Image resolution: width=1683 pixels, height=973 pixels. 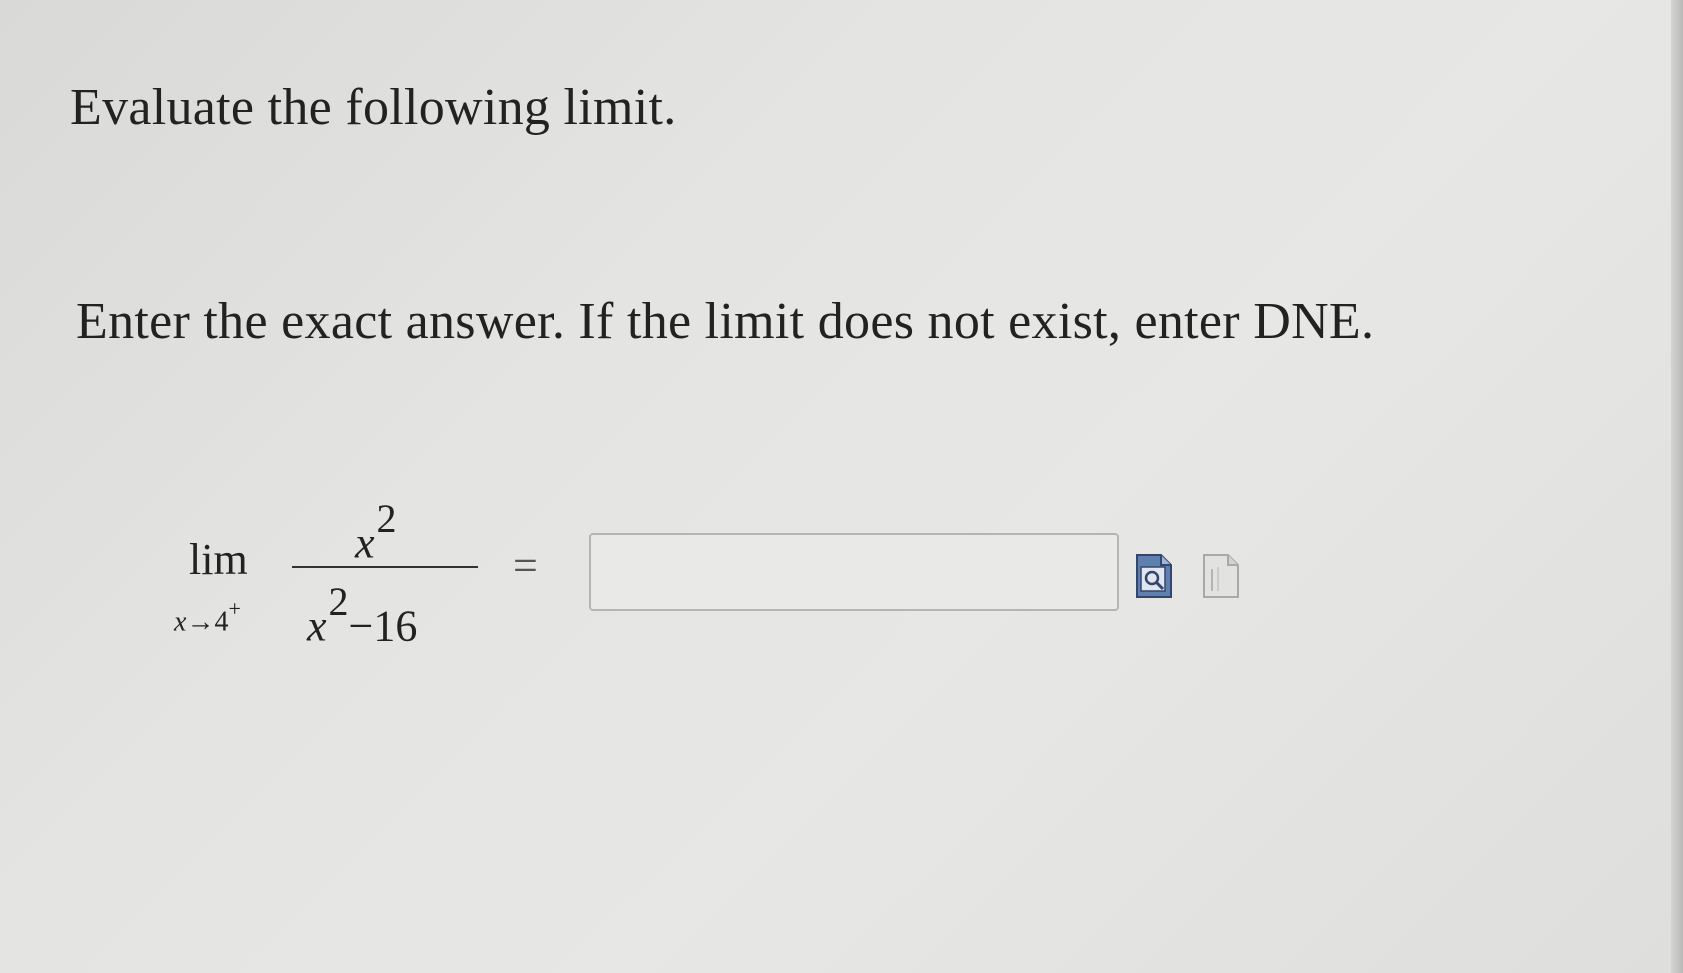 What do you see at coordinates (1154, 576) in the screenshot?
I see `preview-search-icon` at bounding box center [1154, 576].